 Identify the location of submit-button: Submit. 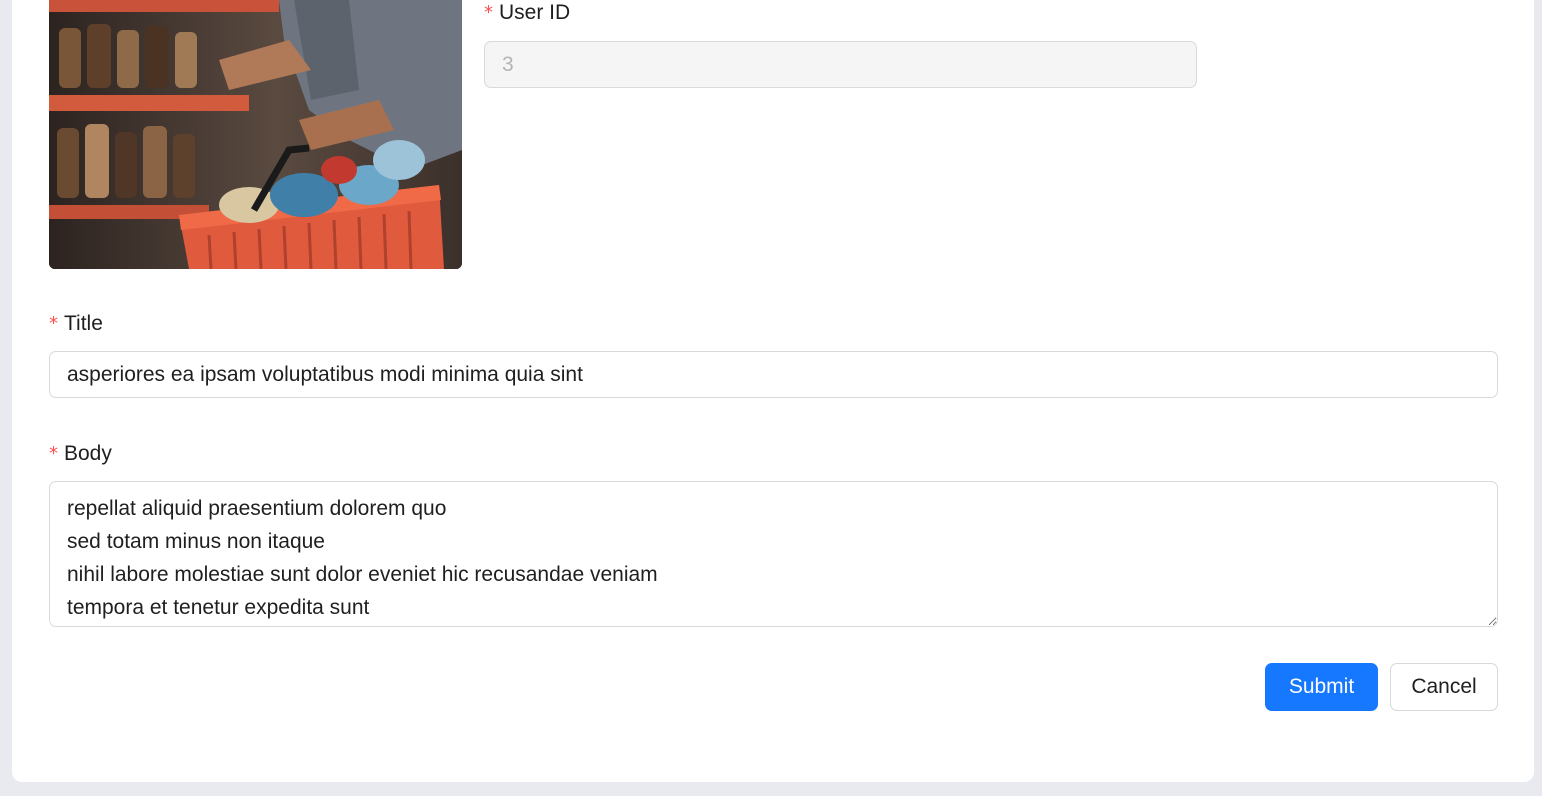
(1321, 687).